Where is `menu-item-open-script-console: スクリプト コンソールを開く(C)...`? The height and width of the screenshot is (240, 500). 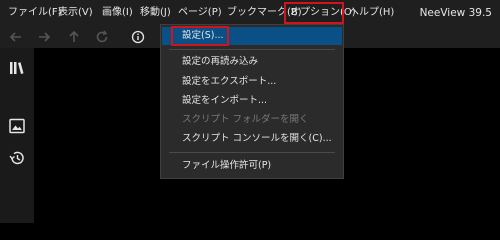
menu-item-open-script-console: スクリプト コンソールを開く(C)... is located at coordinates (252, 139).